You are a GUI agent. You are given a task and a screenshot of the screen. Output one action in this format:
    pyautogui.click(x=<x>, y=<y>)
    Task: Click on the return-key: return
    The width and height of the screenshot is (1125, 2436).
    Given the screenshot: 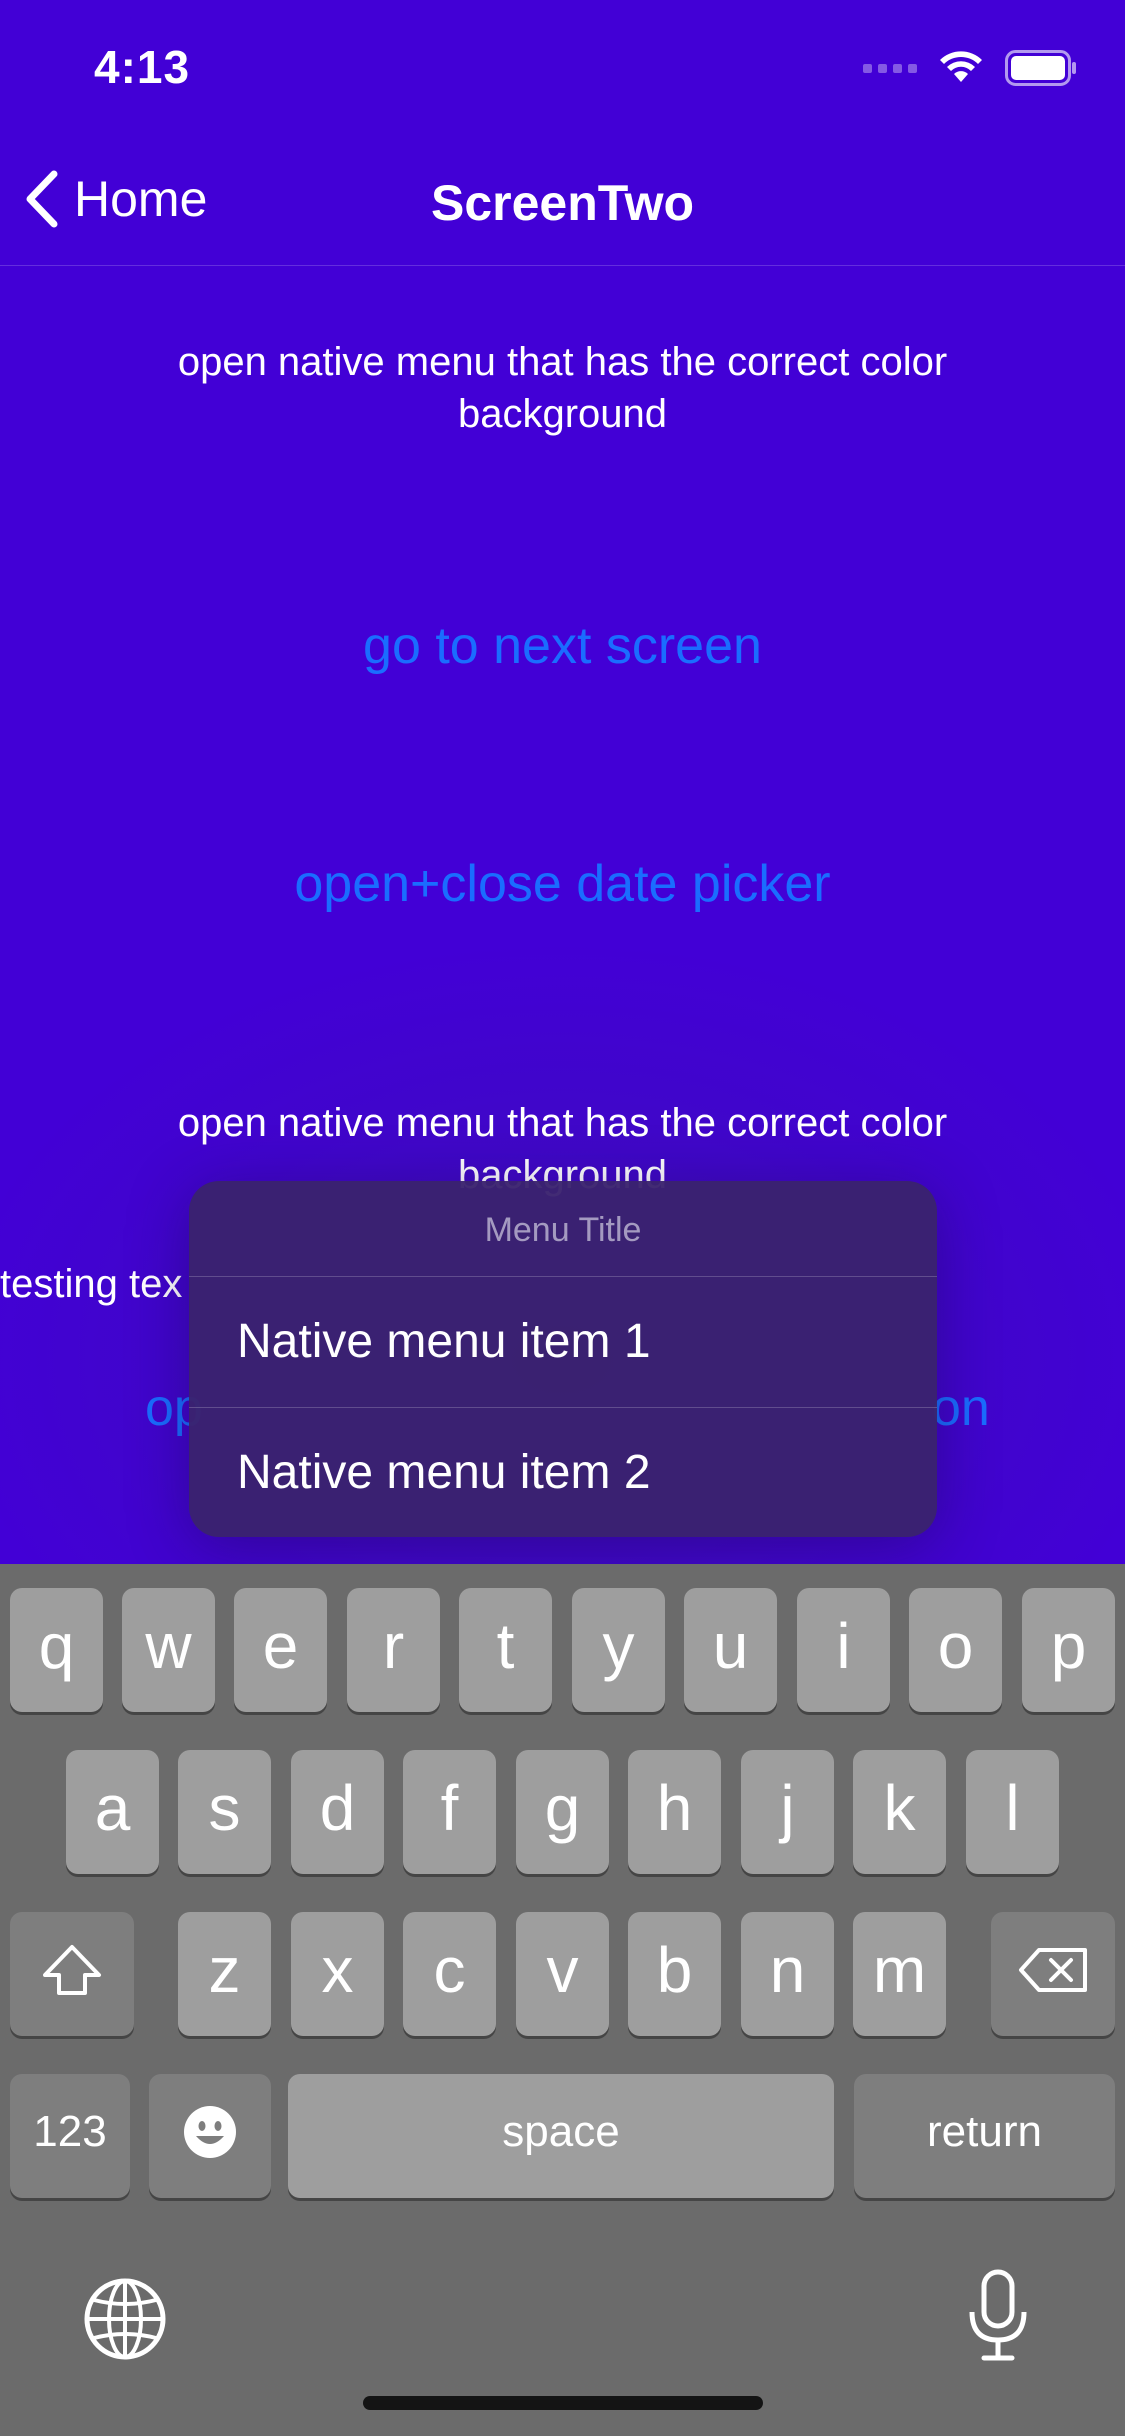 What is the action you would take?
    pyautogui.click(x=984, y=2136)
    